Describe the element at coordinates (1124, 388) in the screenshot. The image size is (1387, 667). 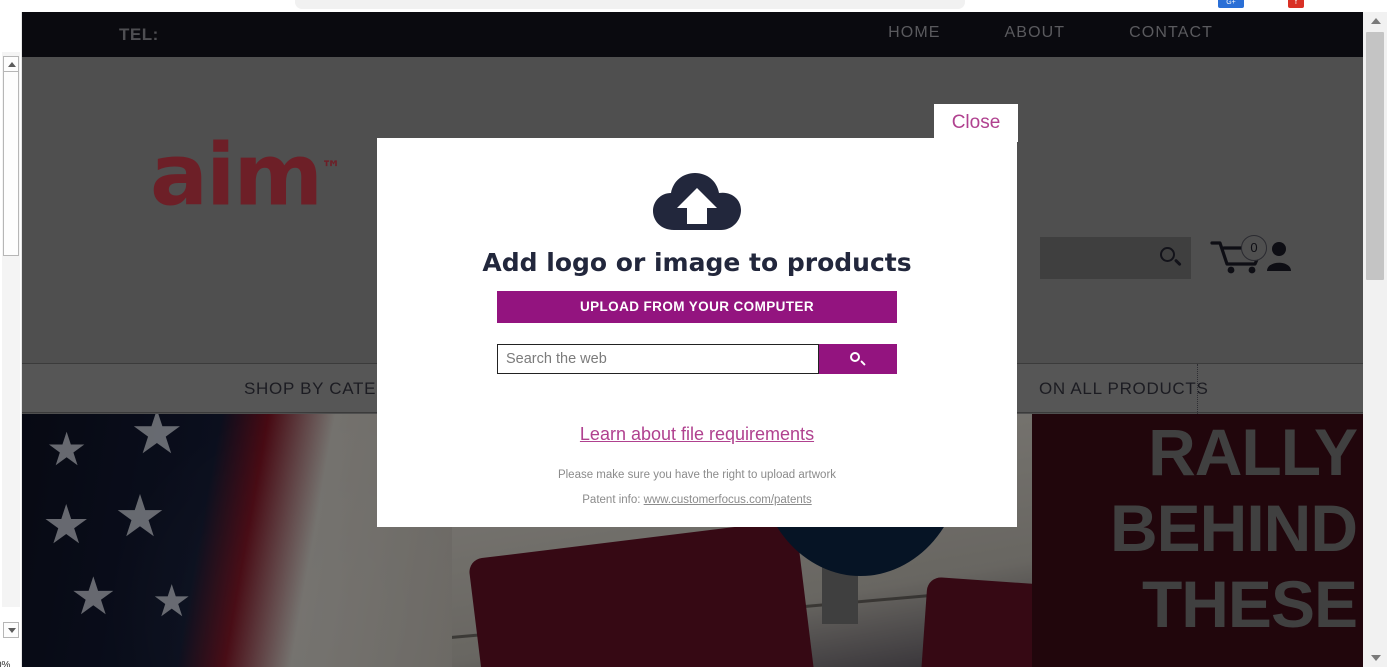
I see `promo-label: ON ALL PRODUCTS` at that location.